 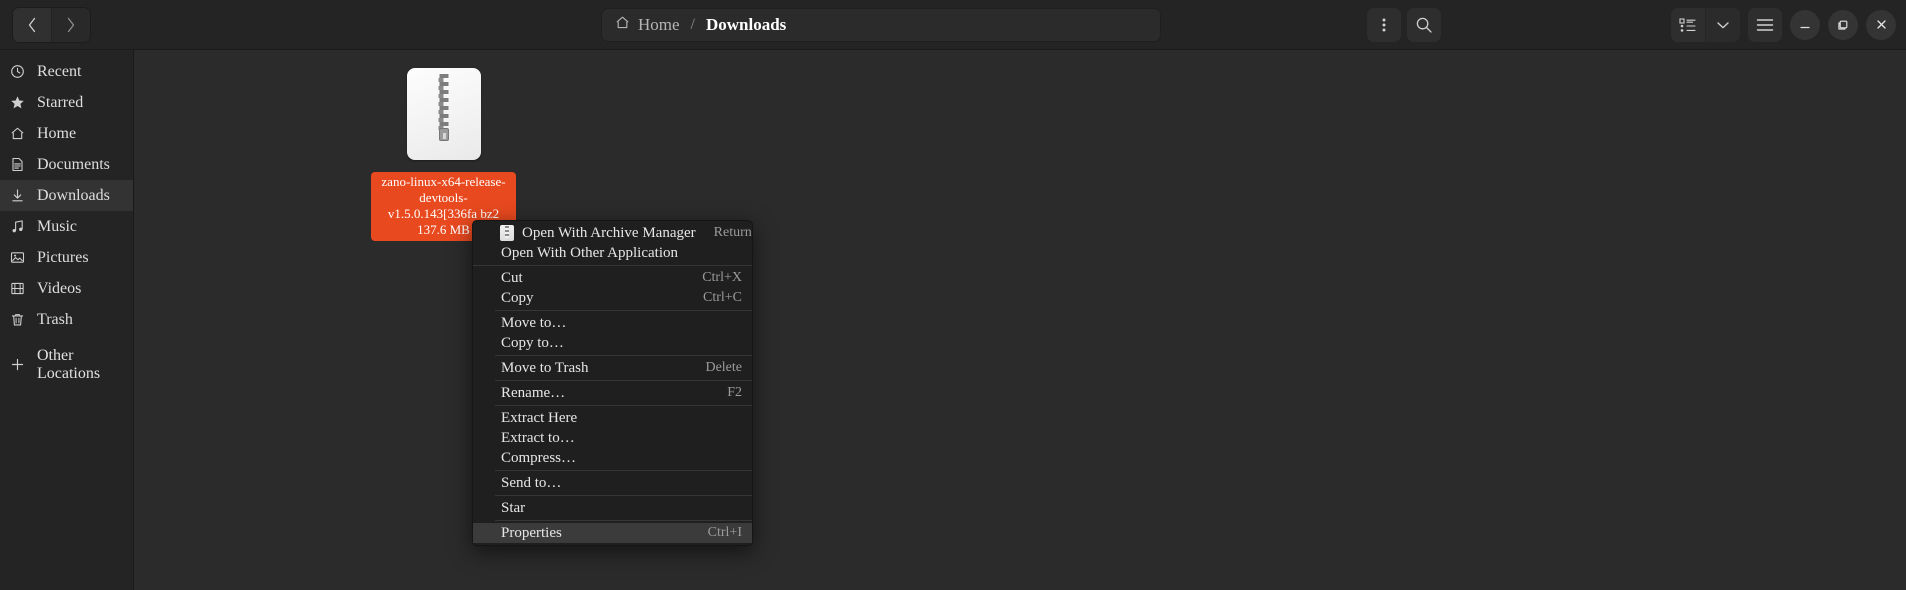 I want to click on close-button, so click(x=1881, y=24).